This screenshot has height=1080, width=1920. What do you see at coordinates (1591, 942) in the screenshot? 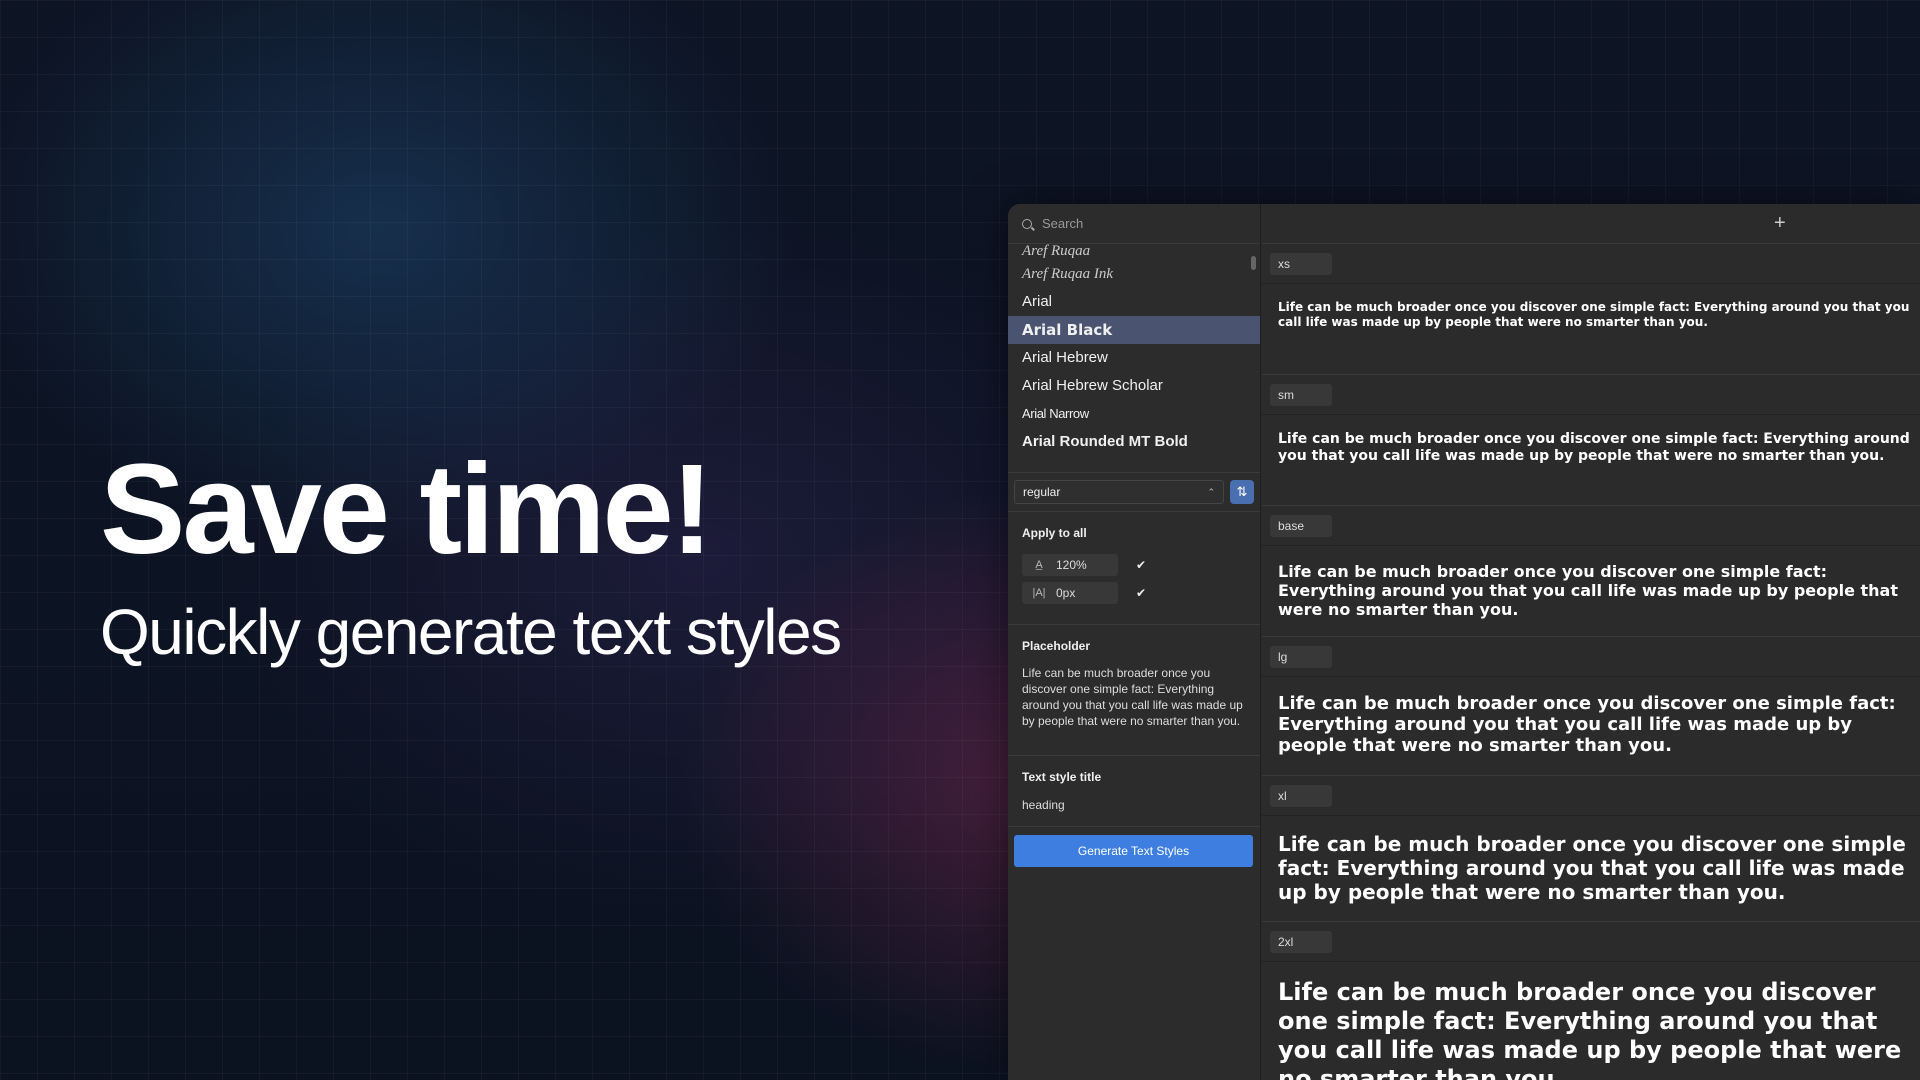
I see `style-tag-row: 2xl` at bounding box center [1591, 942].